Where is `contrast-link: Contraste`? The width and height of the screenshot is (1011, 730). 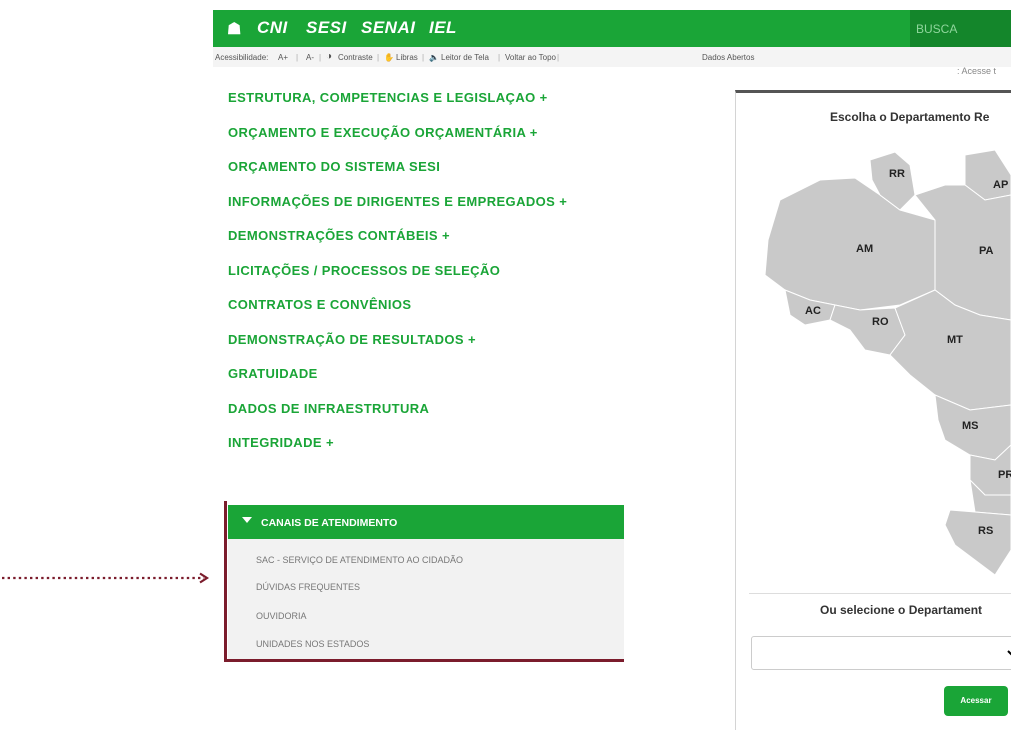 contrast-link: Contraste is located at coordinates (355, 57).